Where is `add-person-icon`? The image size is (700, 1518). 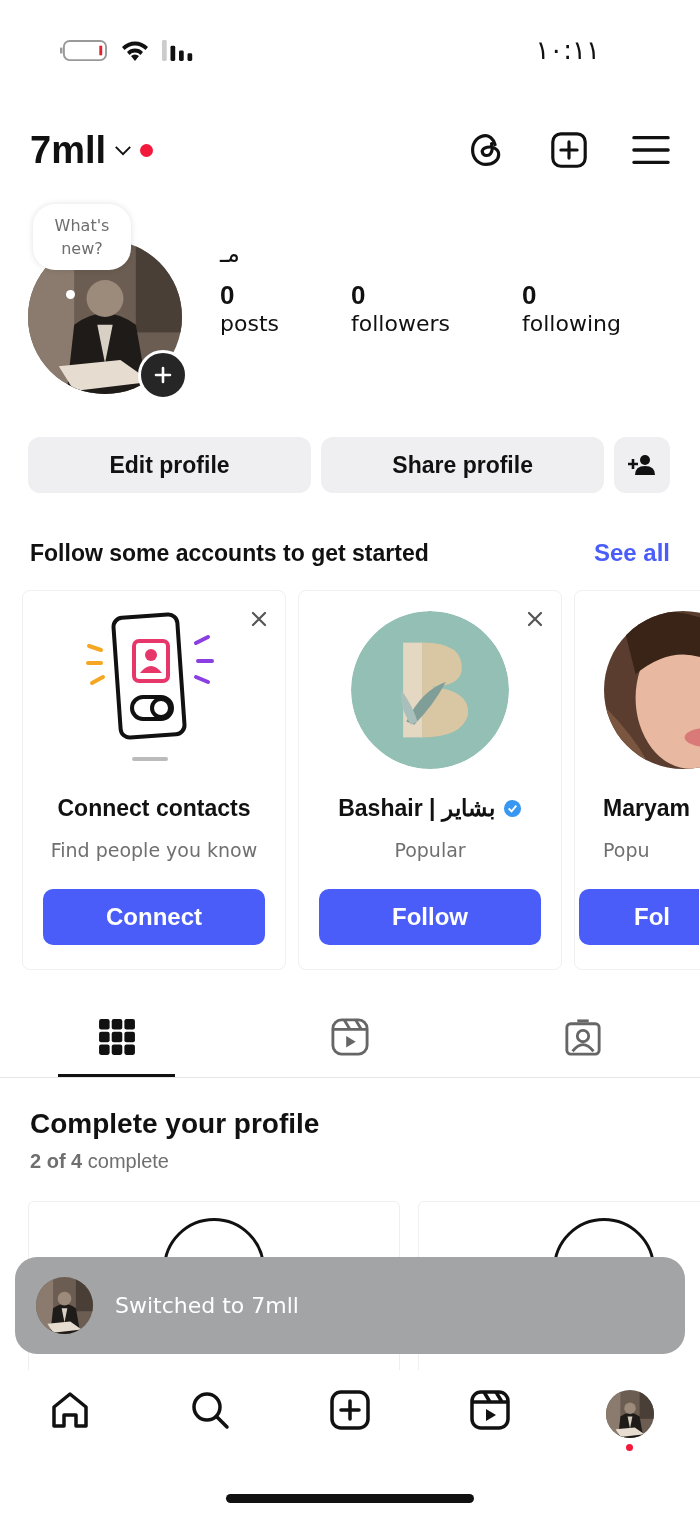
add-person-icon is located at coordinates (642, 465).